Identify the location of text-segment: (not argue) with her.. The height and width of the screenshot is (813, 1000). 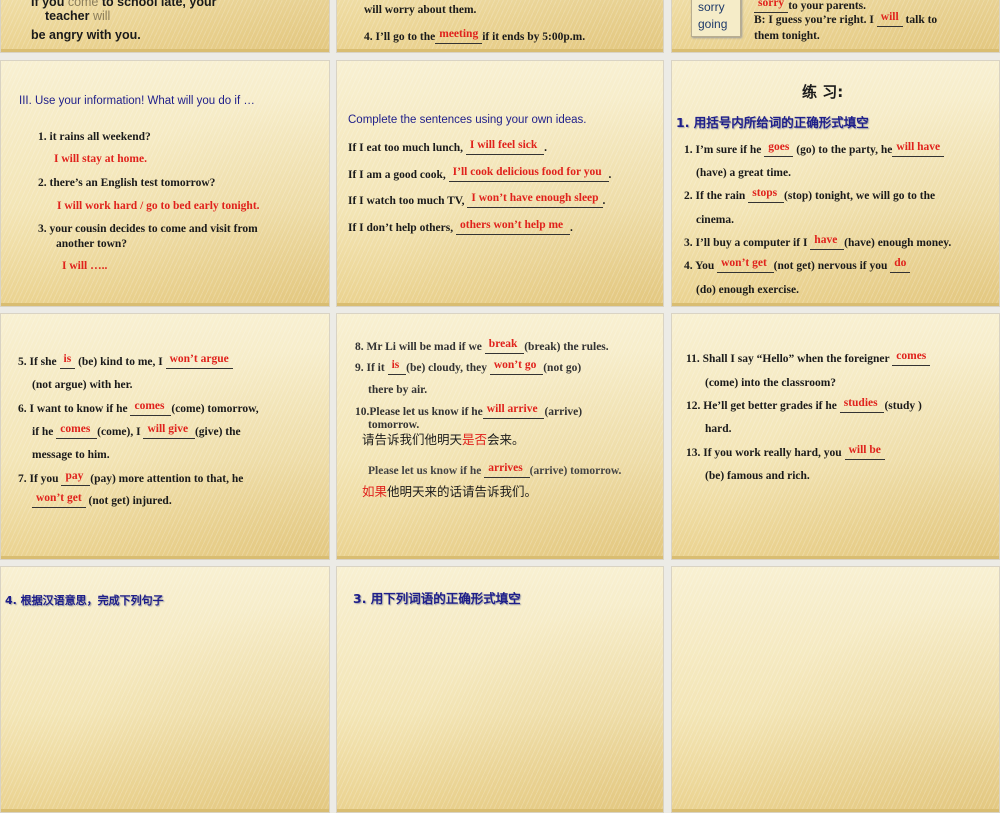
(82, 385).